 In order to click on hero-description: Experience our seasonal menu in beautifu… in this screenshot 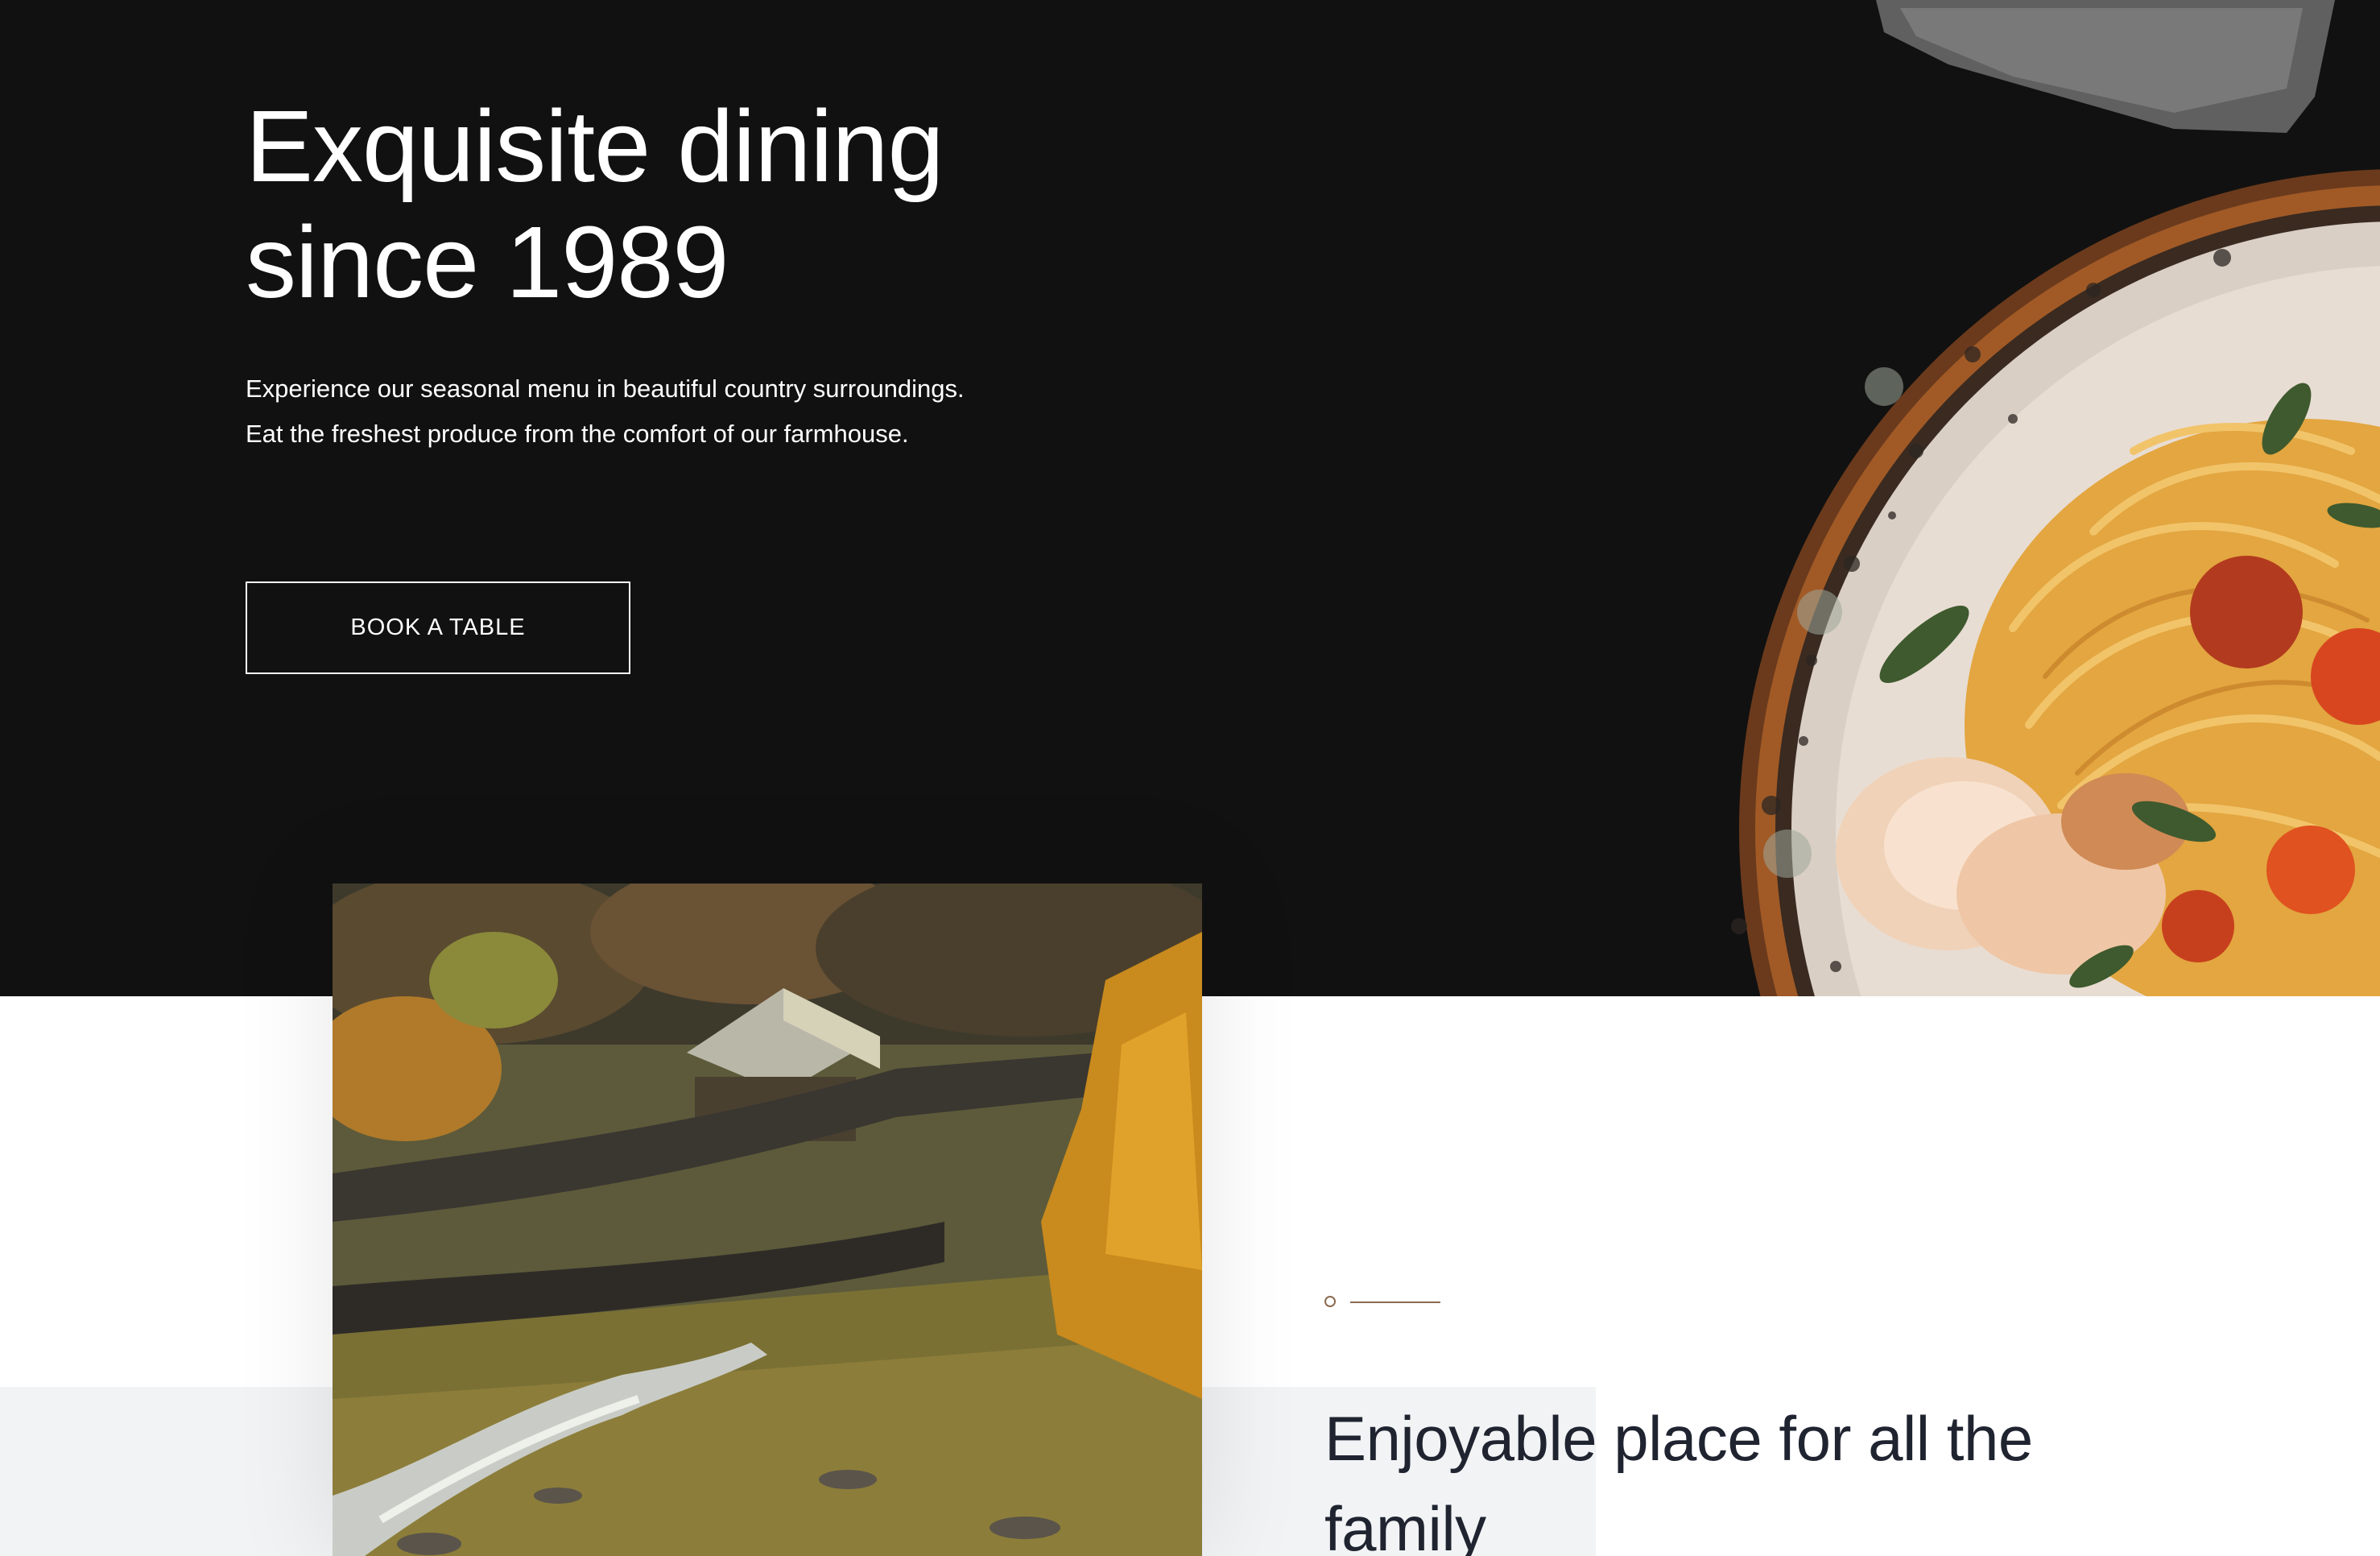, I will do `click(605, 411)`.